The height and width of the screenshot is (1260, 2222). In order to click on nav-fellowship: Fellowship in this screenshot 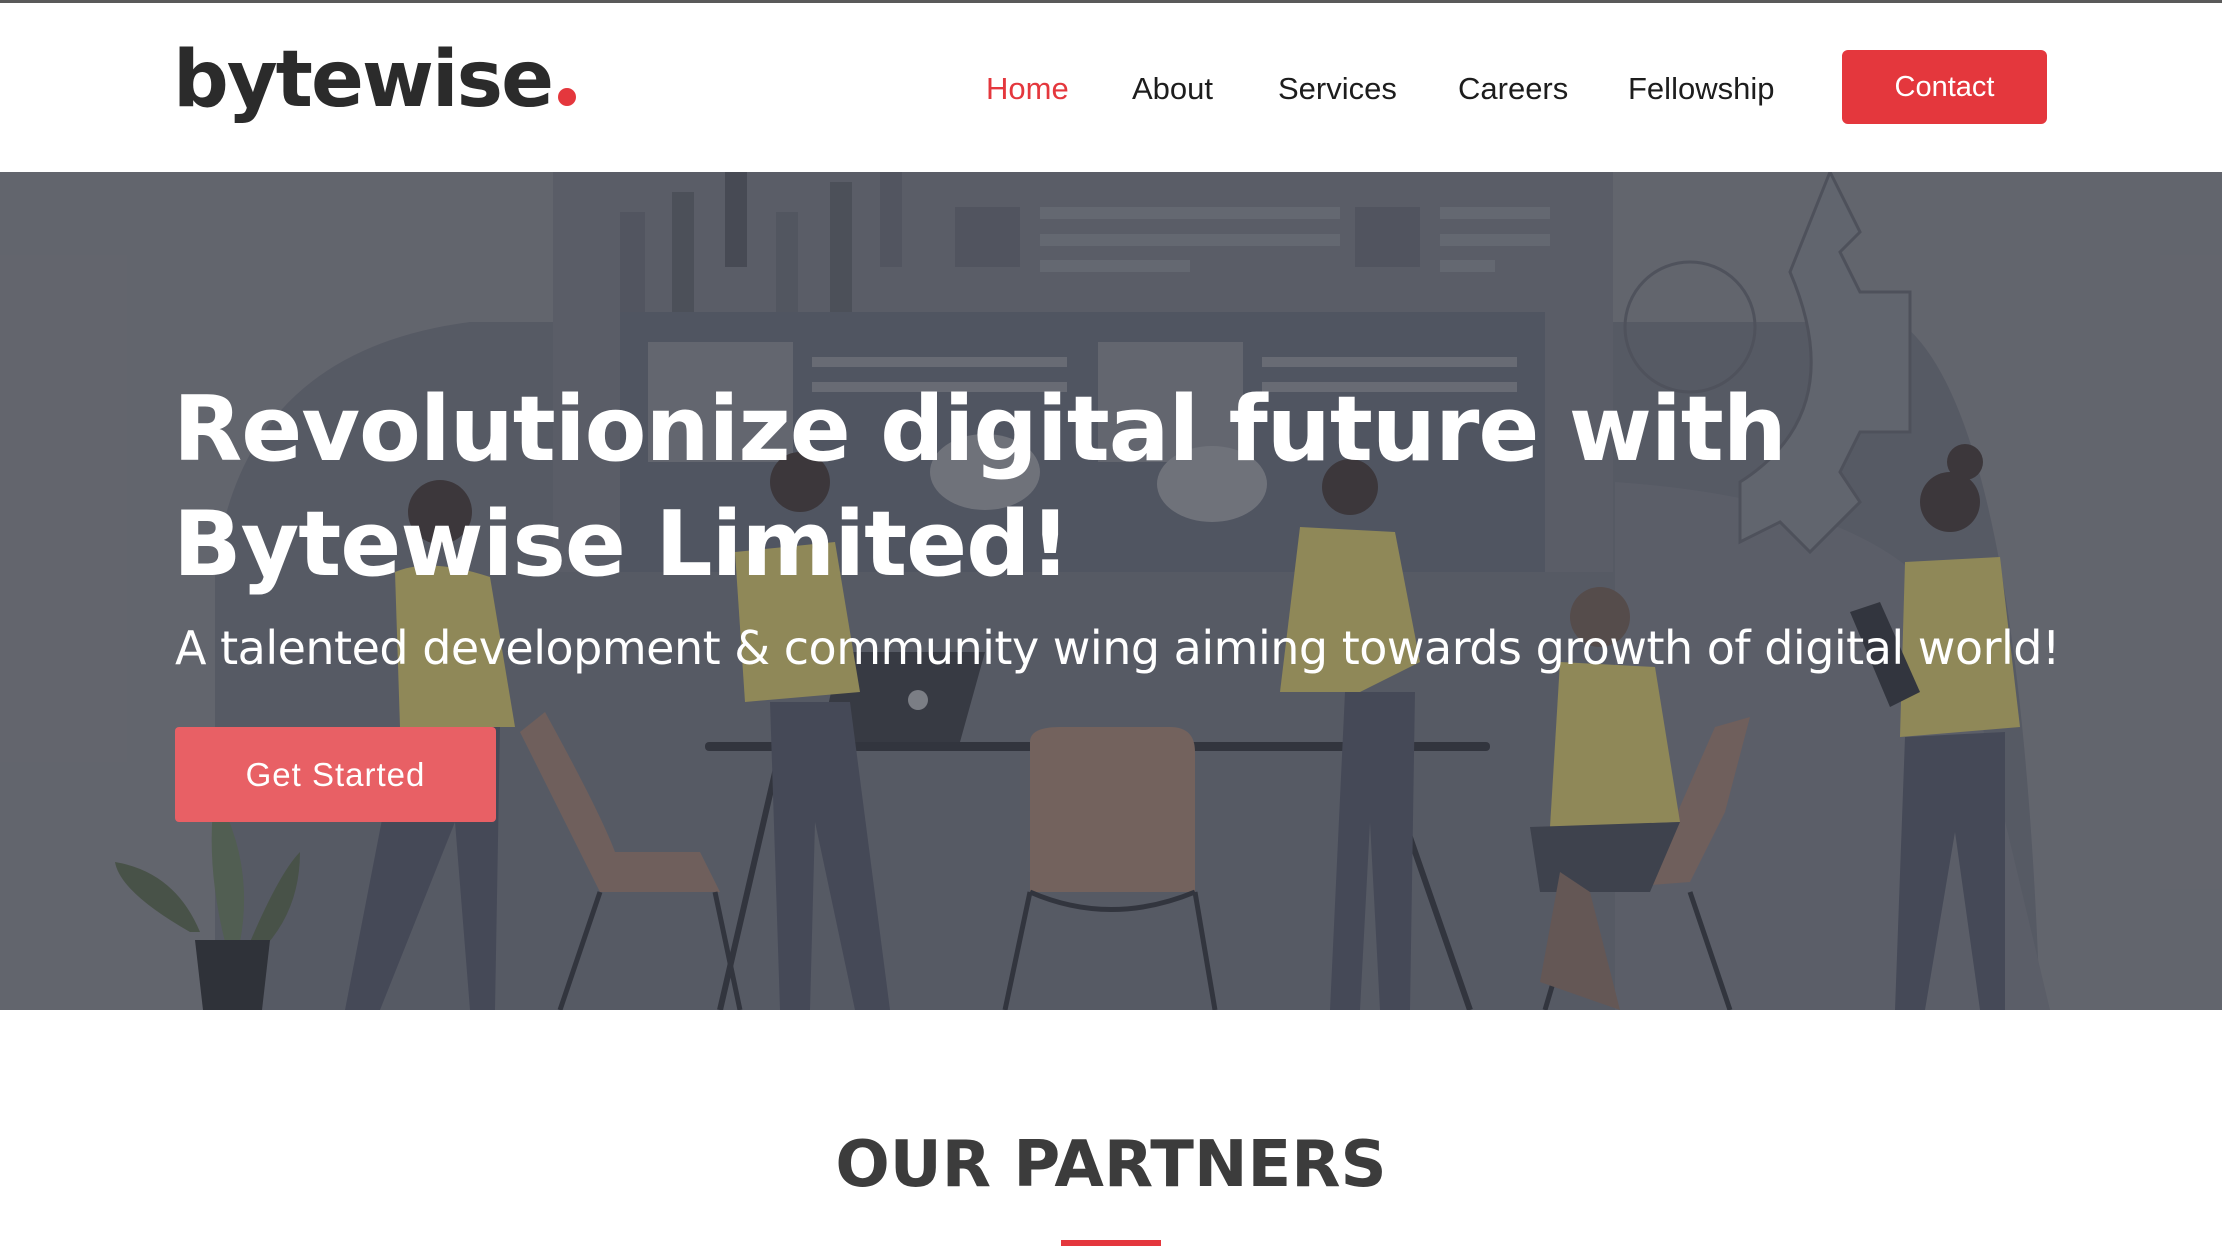, I will do `click(1701, 89)`.